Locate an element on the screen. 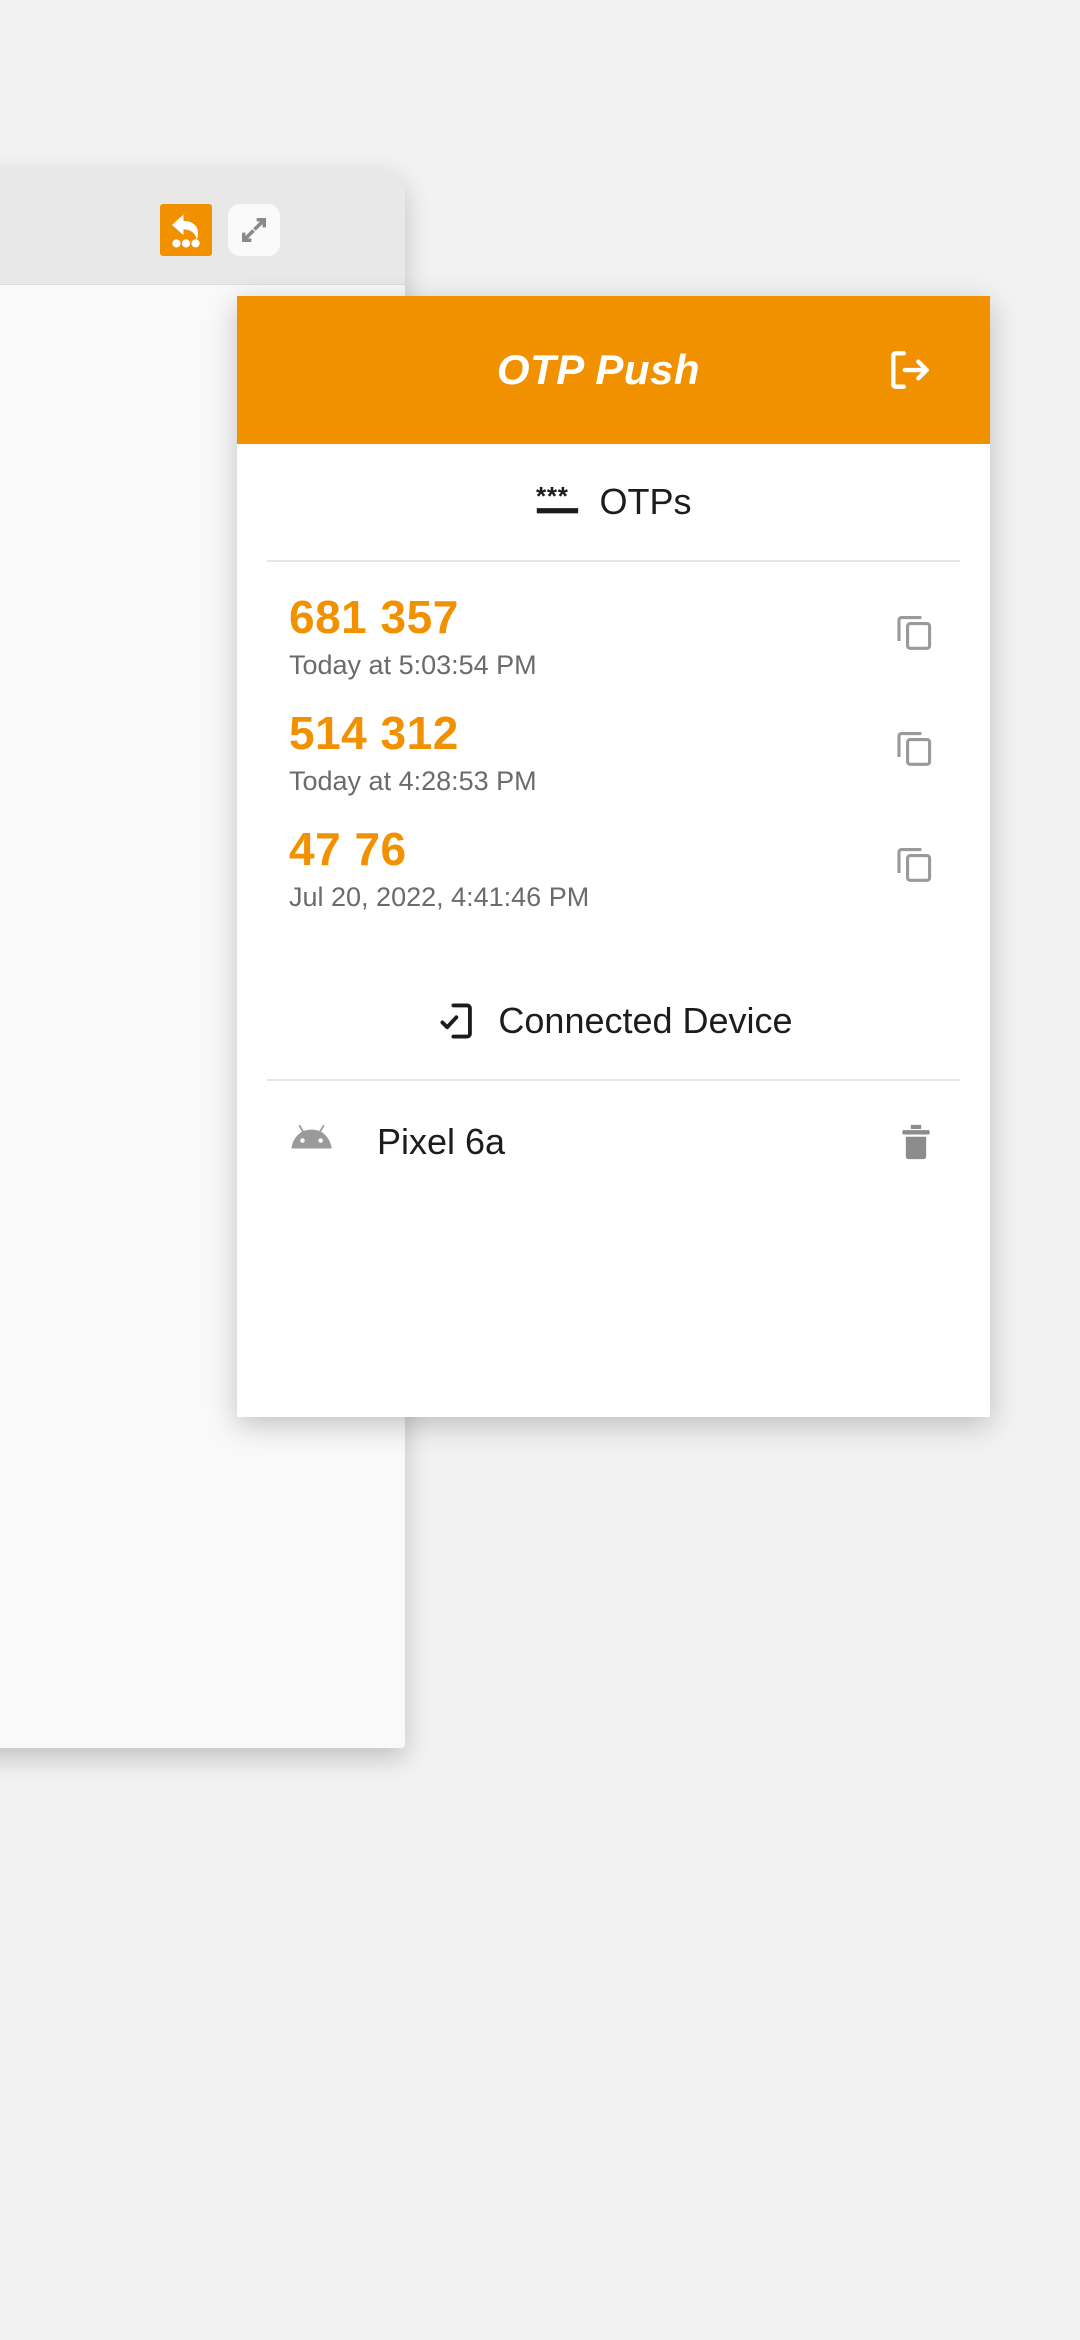  otp-timestamp: Today at 5:03:54 PM is located at coordinates (413, 664).